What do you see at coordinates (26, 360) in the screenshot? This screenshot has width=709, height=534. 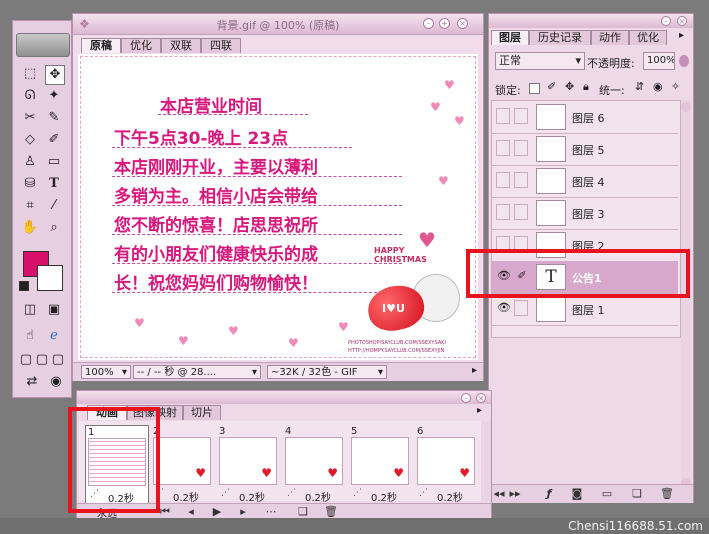 I see `screen-mode-1-icon: ▢` at bounding box center [26, 360].